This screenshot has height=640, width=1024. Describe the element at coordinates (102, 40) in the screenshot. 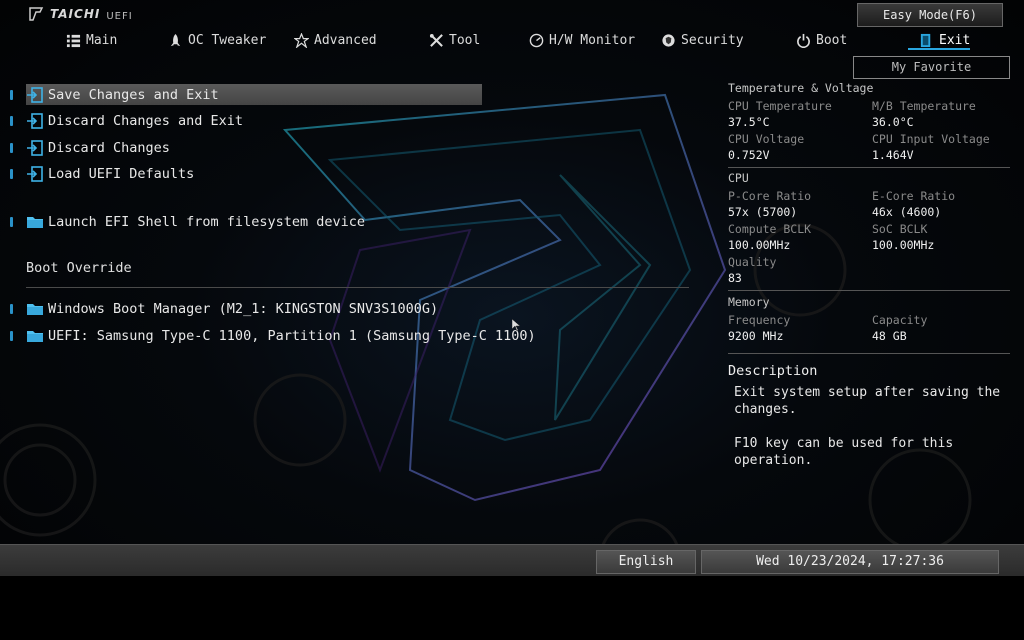

I see `tab-main-label: Main` at that location.